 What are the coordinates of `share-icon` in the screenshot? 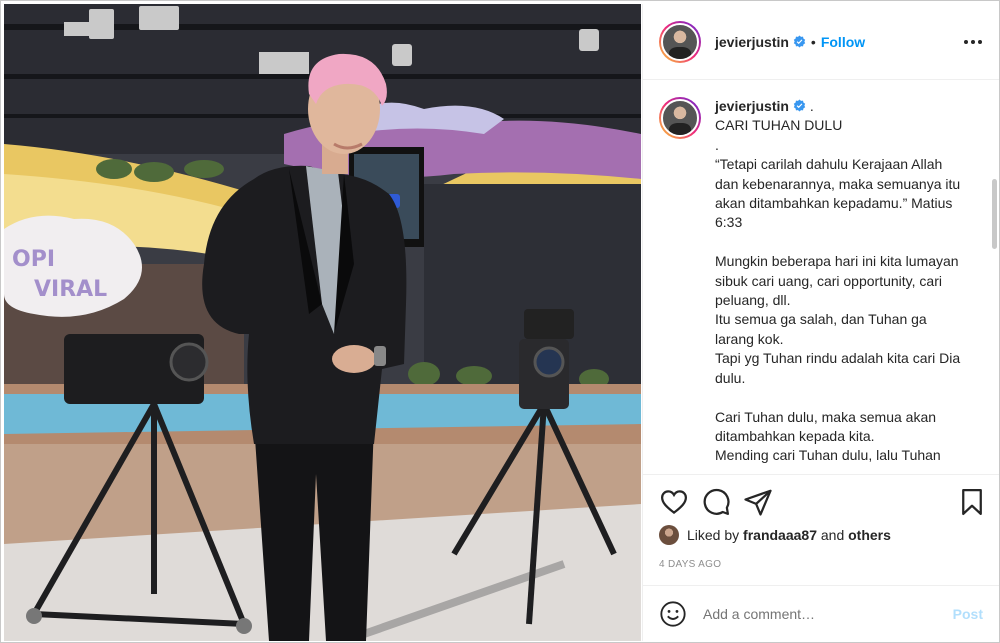 It's located at (758, 502).